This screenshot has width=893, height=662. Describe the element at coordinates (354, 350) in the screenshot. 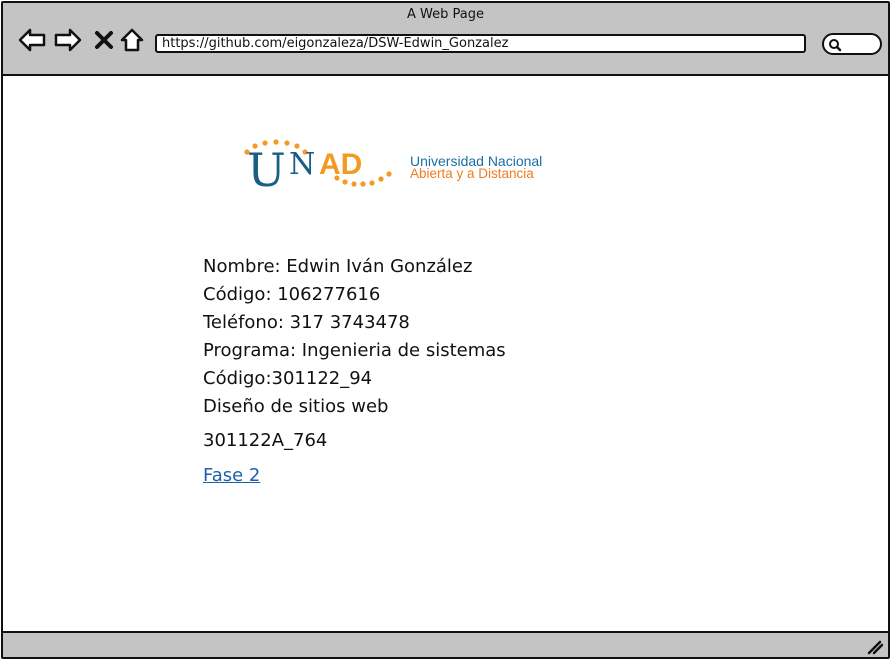

I see `programa-text: Programa: Ingenieria de sistemas` at that location.